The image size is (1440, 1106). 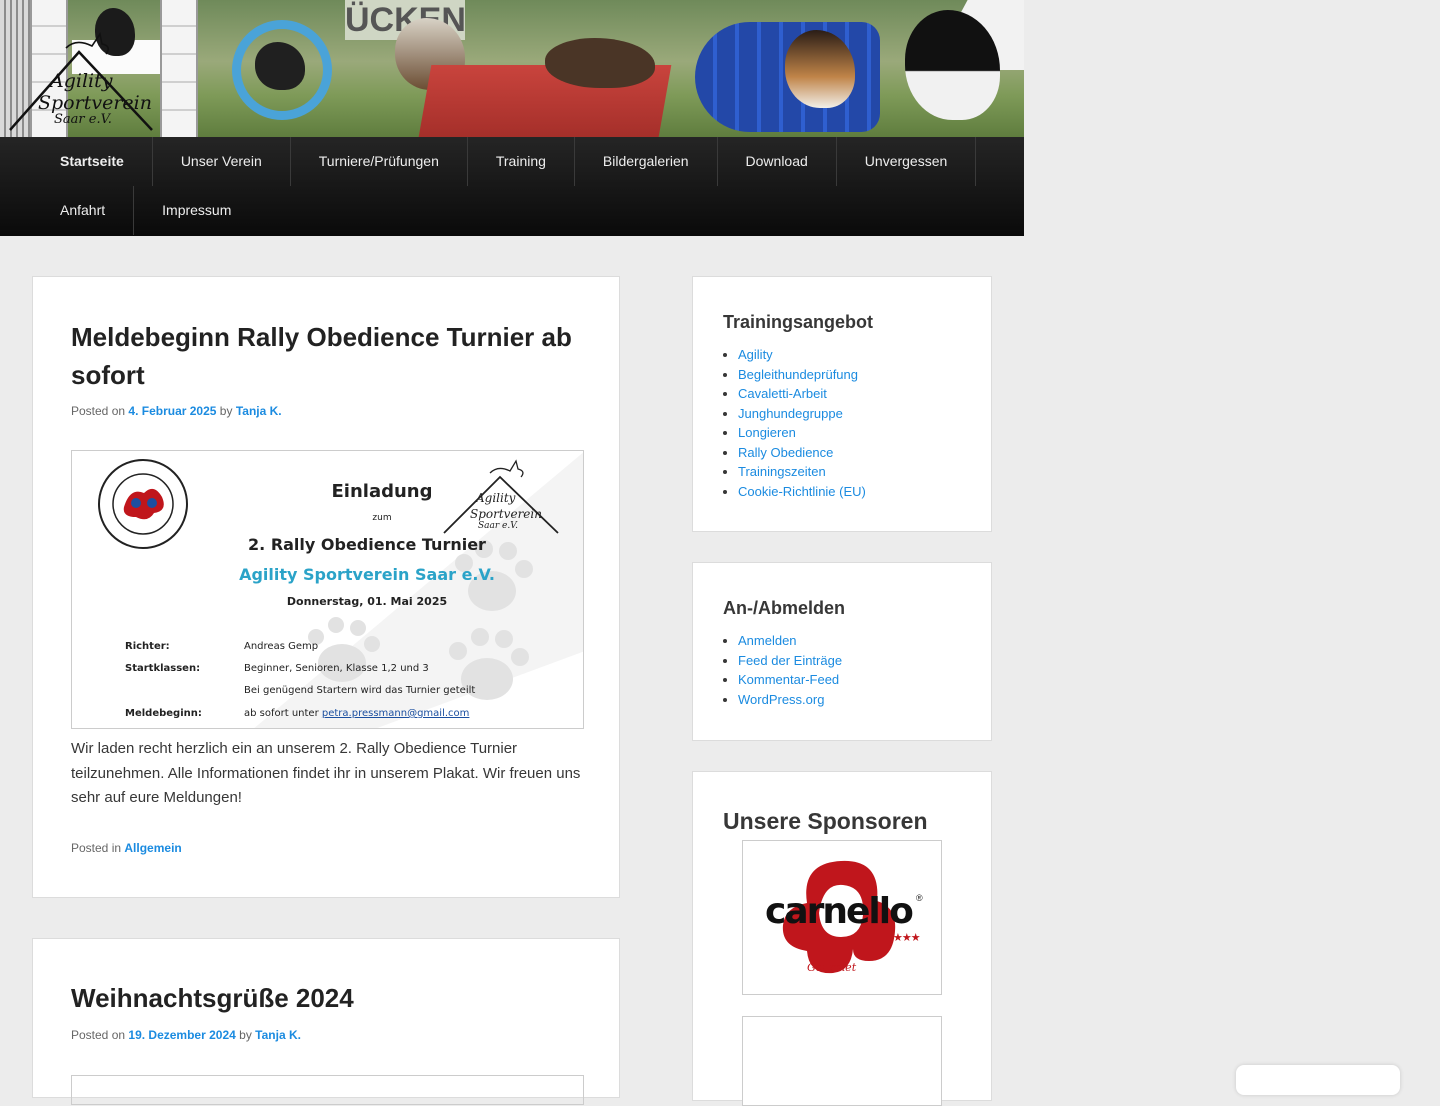 I want to click on floating-widget, so click(x=1318, y=1080).